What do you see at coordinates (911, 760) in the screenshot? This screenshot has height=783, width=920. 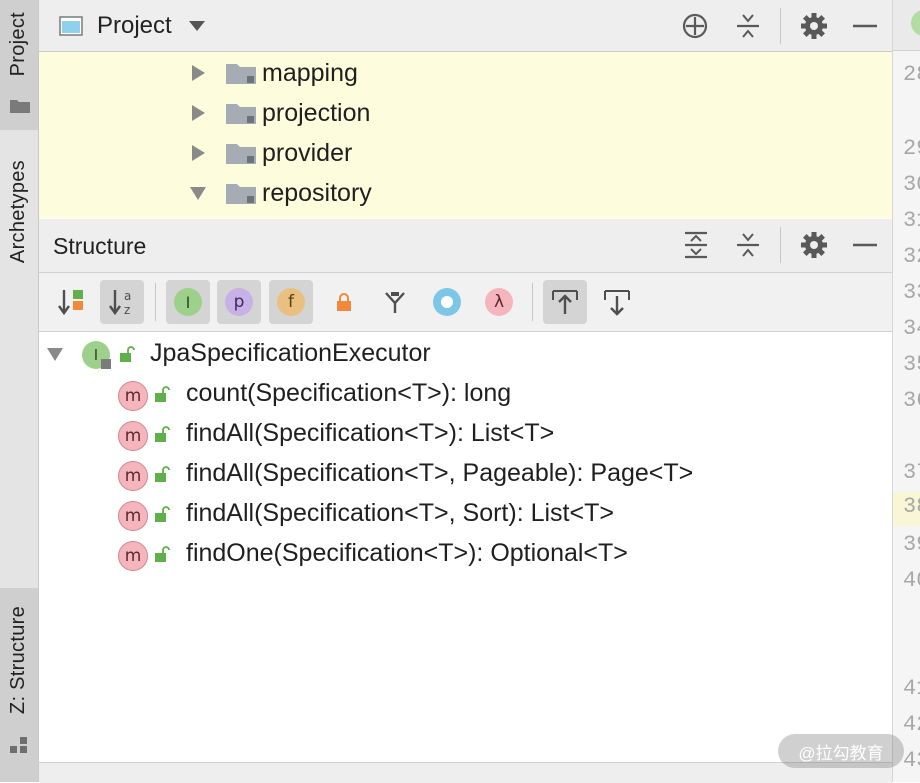 I see `line-number: 43` at bounding box center [911, 760].